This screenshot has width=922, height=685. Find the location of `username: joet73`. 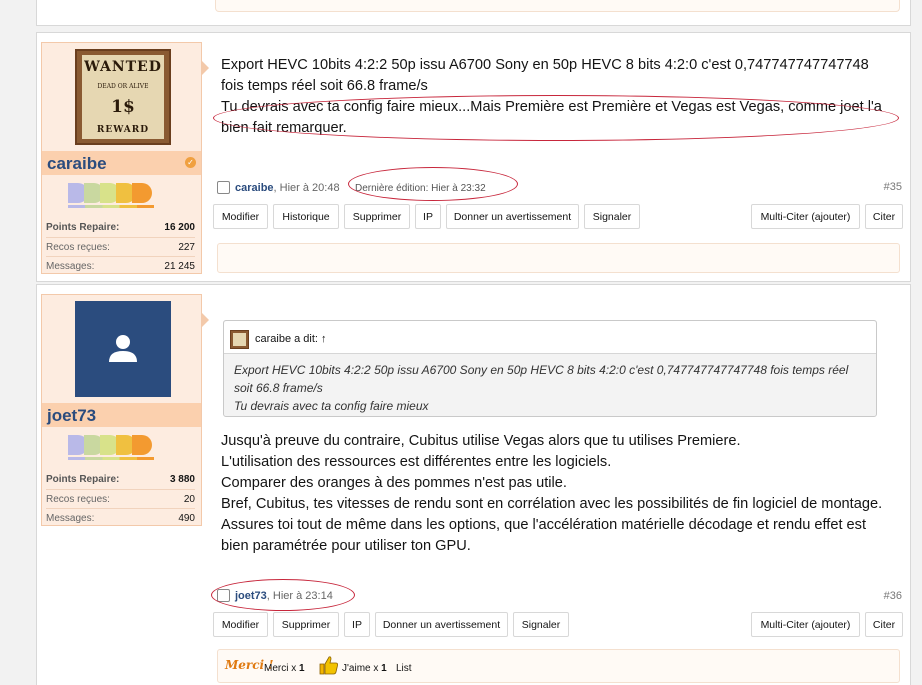

username: joet73 is located at coordinates (71, 416).